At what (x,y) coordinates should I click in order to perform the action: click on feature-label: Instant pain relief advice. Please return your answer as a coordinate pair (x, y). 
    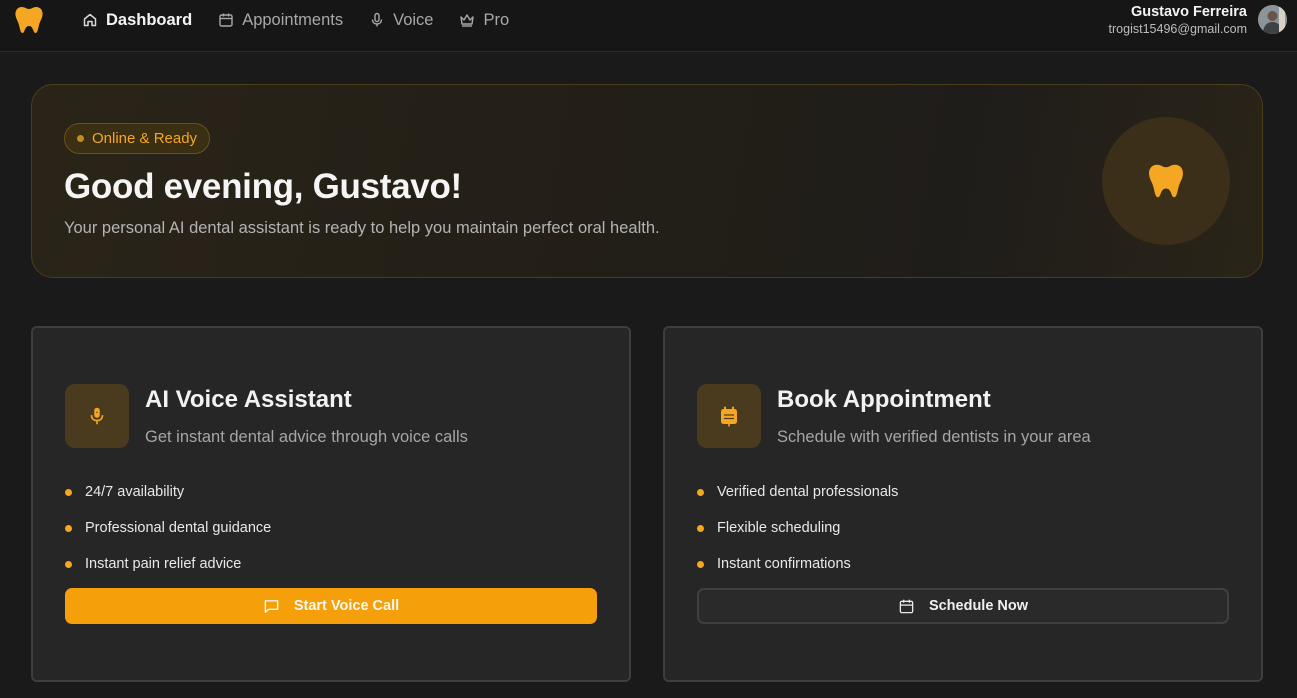
    Looking at the image, I should click on (163, 564).